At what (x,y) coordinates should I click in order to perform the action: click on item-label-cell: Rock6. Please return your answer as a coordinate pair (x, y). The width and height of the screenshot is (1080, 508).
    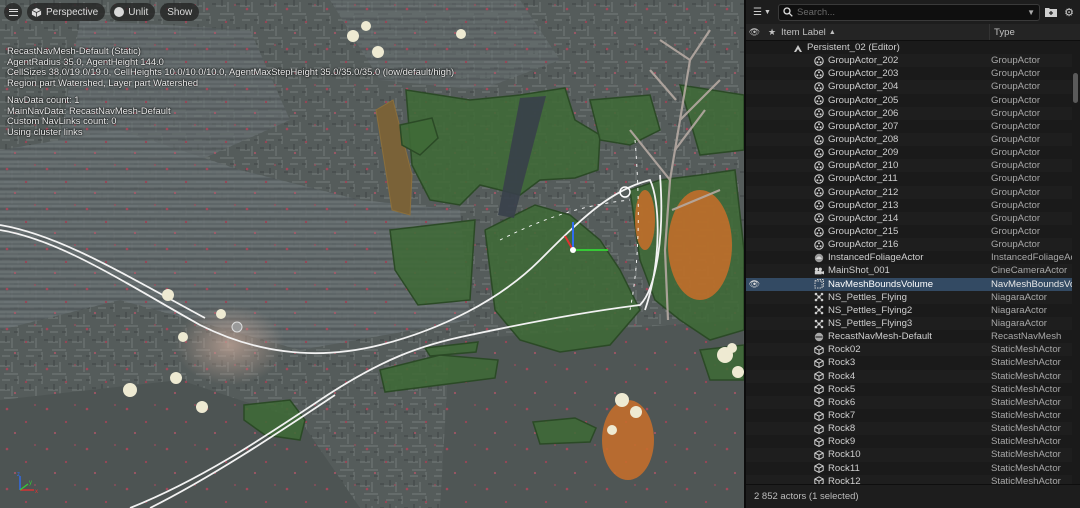
    Looking at the image, I should click on (875, 402).